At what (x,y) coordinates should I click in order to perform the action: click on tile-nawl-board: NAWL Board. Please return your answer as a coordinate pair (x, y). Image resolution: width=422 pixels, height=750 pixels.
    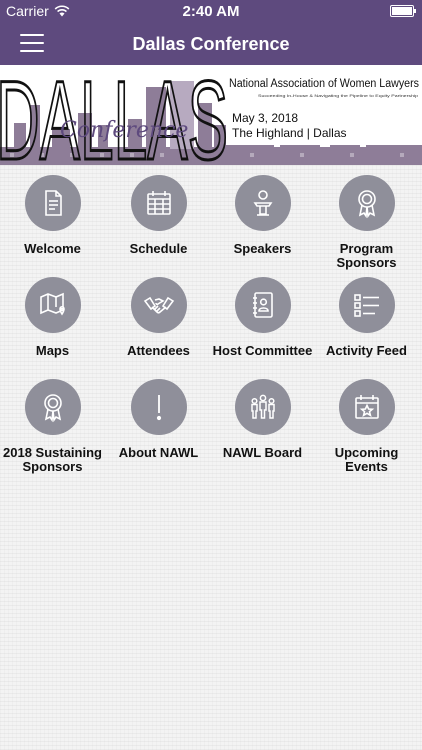
    Looking at the image, I should click on (262, 429).